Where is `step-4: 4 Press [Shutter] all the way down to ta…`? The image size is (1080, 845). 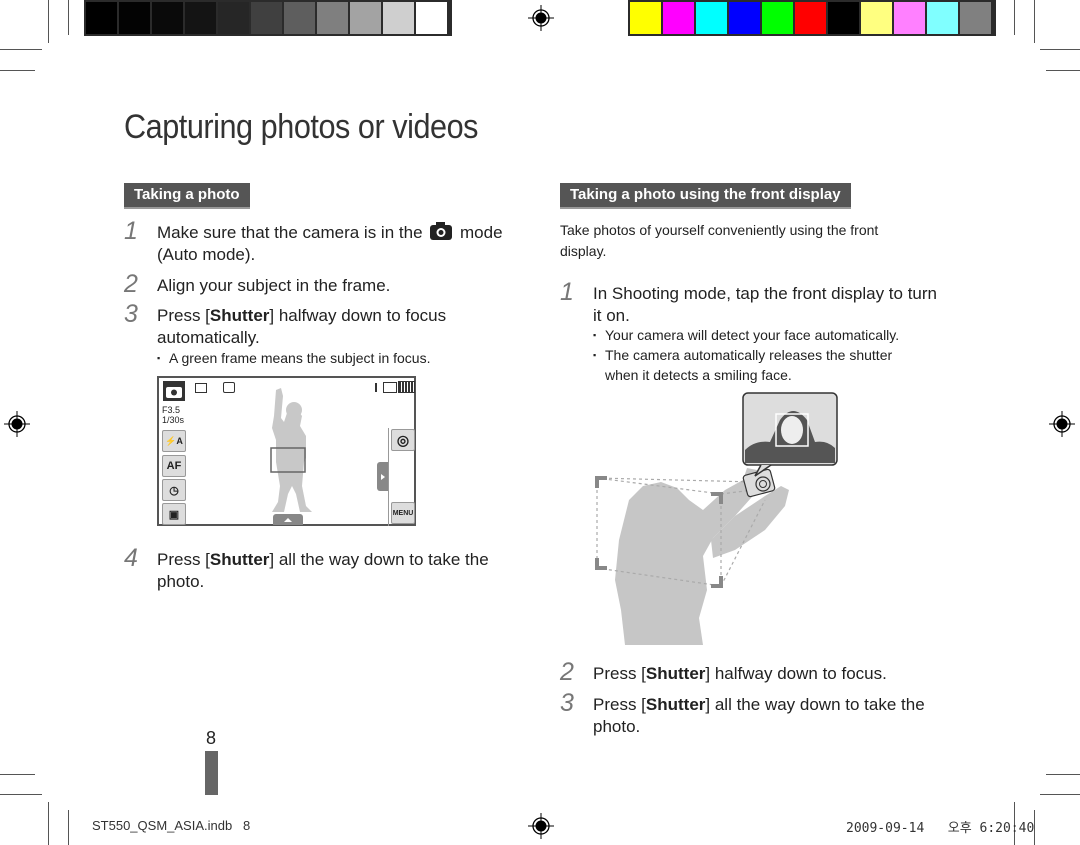
step-4: 4 Press [Shutter] all the way down to ta… is located at coordinates (320, 569).